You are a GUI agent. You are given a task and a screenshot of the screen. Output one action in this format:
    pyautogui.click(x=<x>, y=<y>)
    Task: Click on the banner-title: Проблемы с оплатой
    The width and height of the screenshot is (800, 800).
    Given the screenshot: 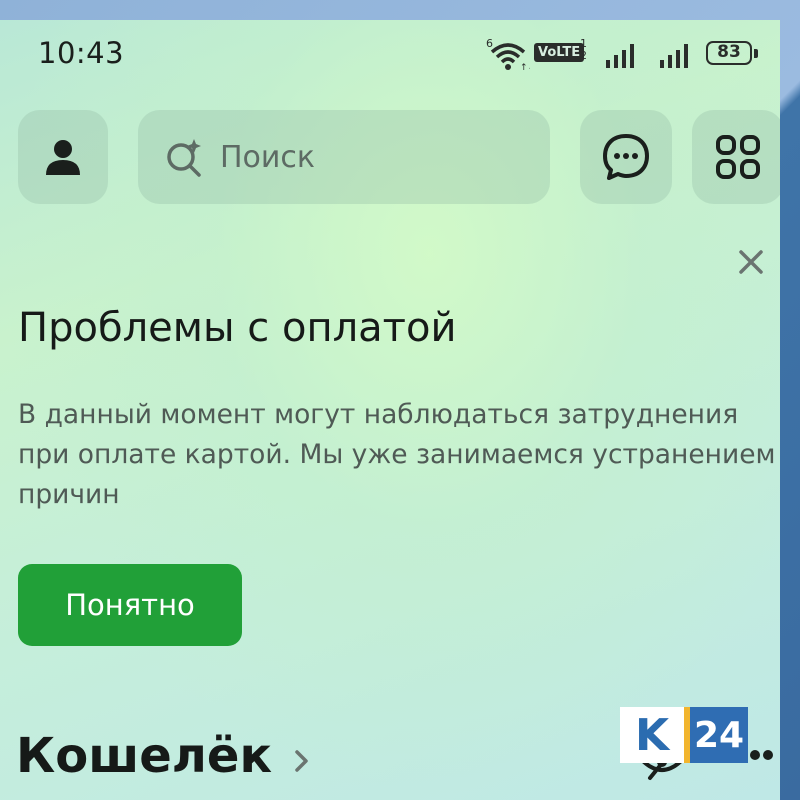 What is the action you would take?
    pyautogui.click(x=237, y=328)
    